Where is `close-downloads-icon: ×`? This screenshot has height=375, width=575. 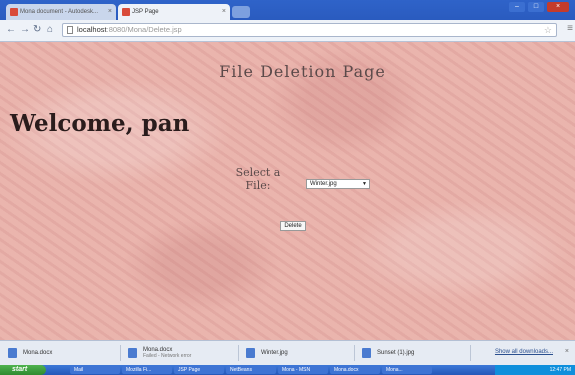
close-downloads-icon: × is located at coordinates (567, 351).